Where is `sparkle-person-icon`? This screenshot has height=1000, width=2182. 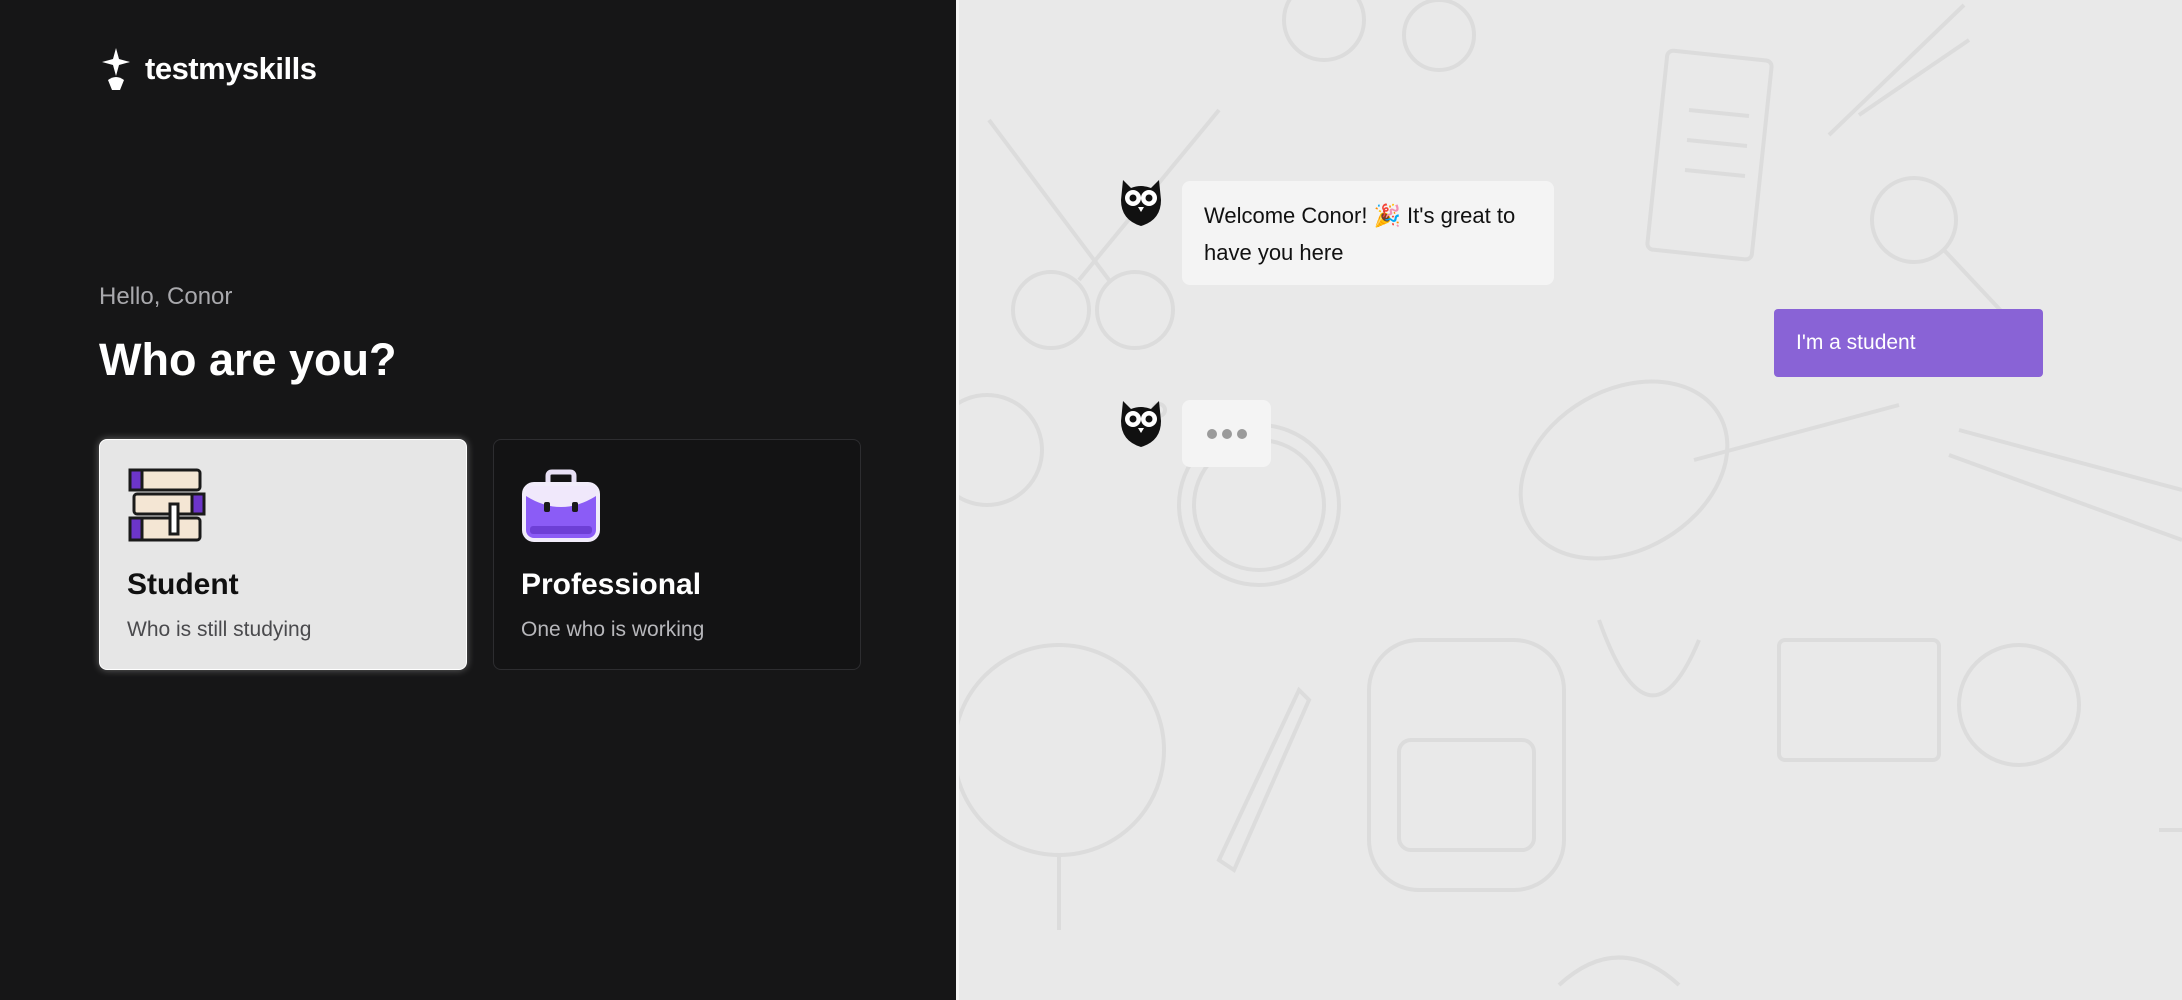 sparkle-person-icon is located at coordinates (116, 69).